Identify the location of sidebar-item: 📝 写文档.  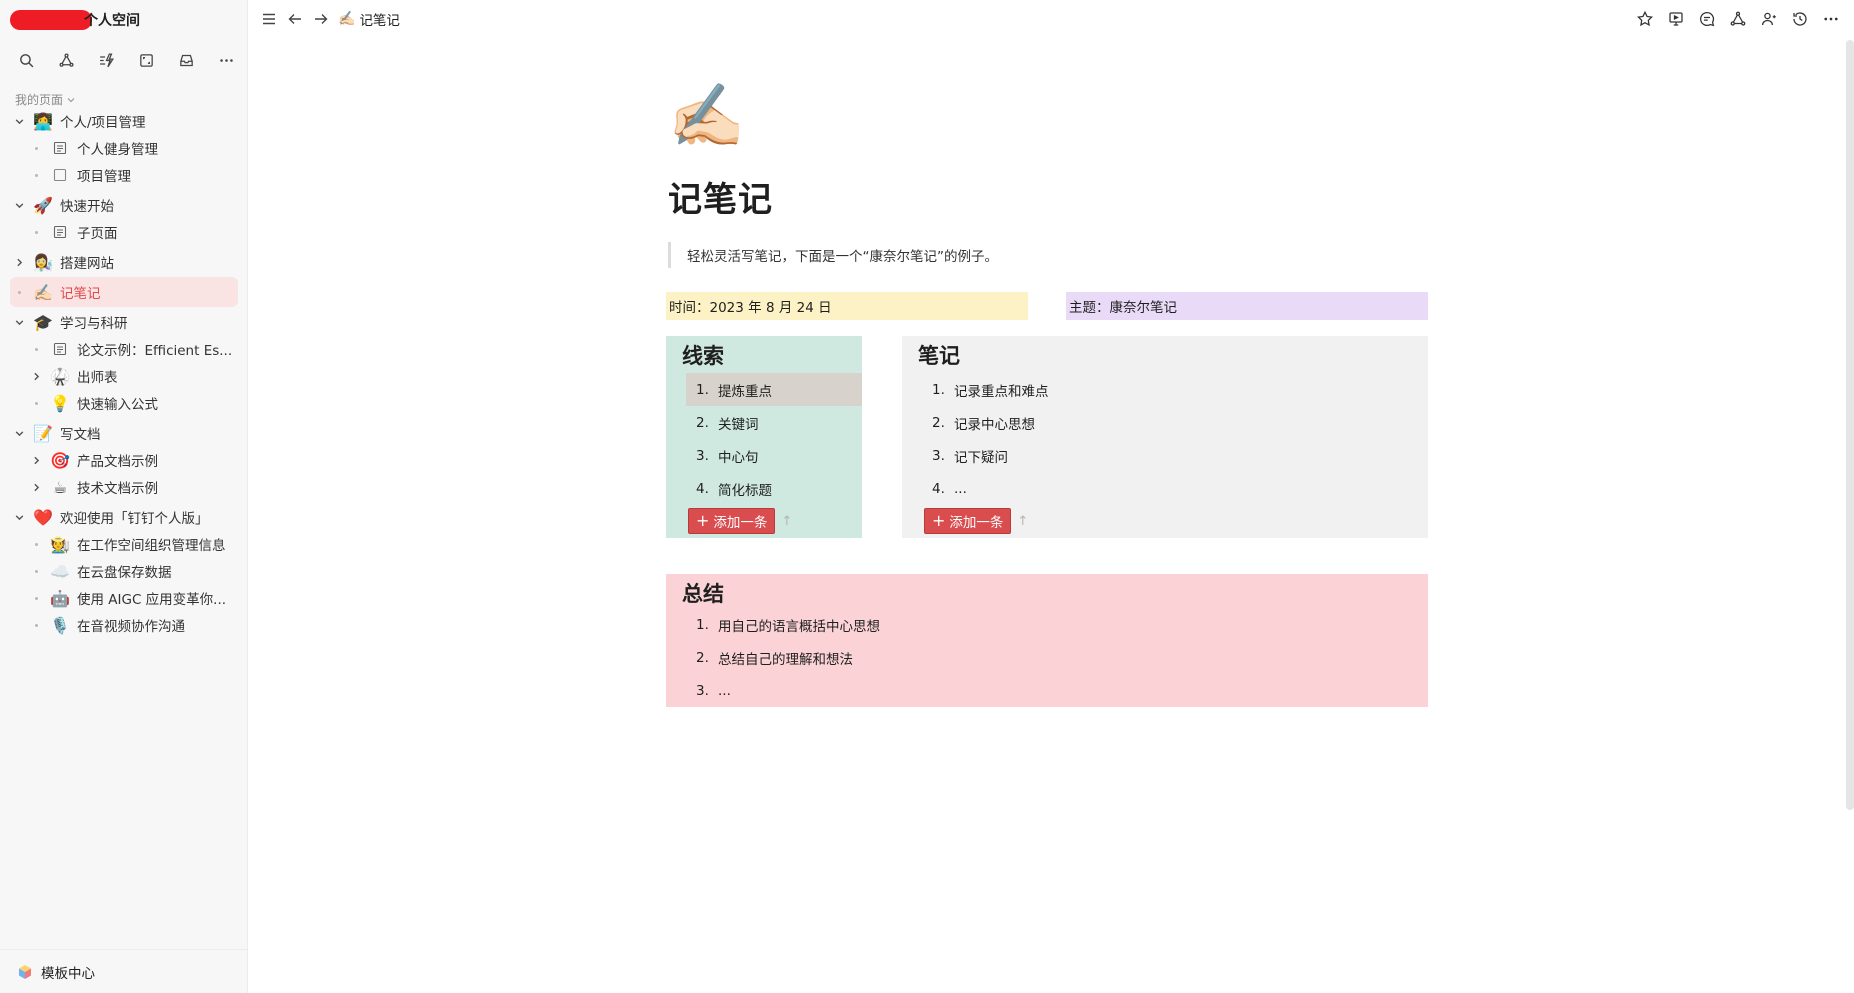
(124, 433).